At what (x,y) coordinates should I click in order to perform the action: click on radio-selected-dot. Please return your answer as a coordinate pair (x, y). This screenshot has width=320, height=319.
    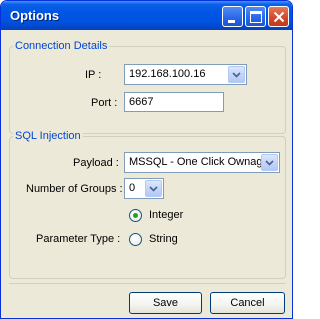
    Looking at the image, I should click on (135, 215).